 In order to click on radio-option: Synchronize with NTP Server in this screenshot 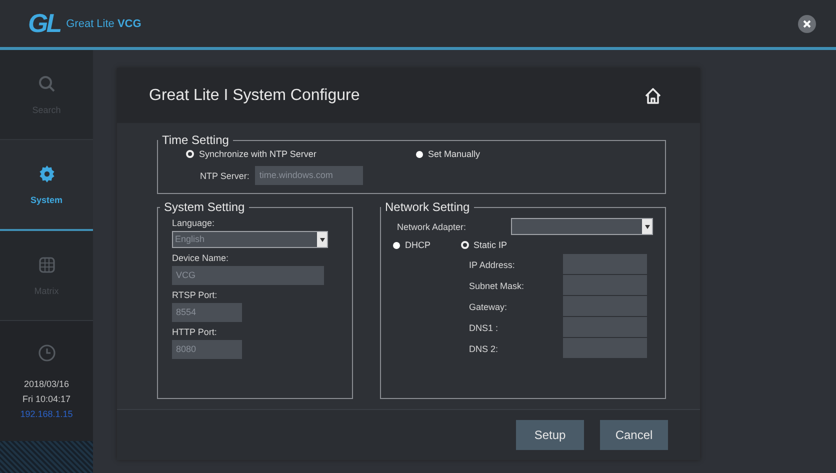, I will do `click(301, 154)`.